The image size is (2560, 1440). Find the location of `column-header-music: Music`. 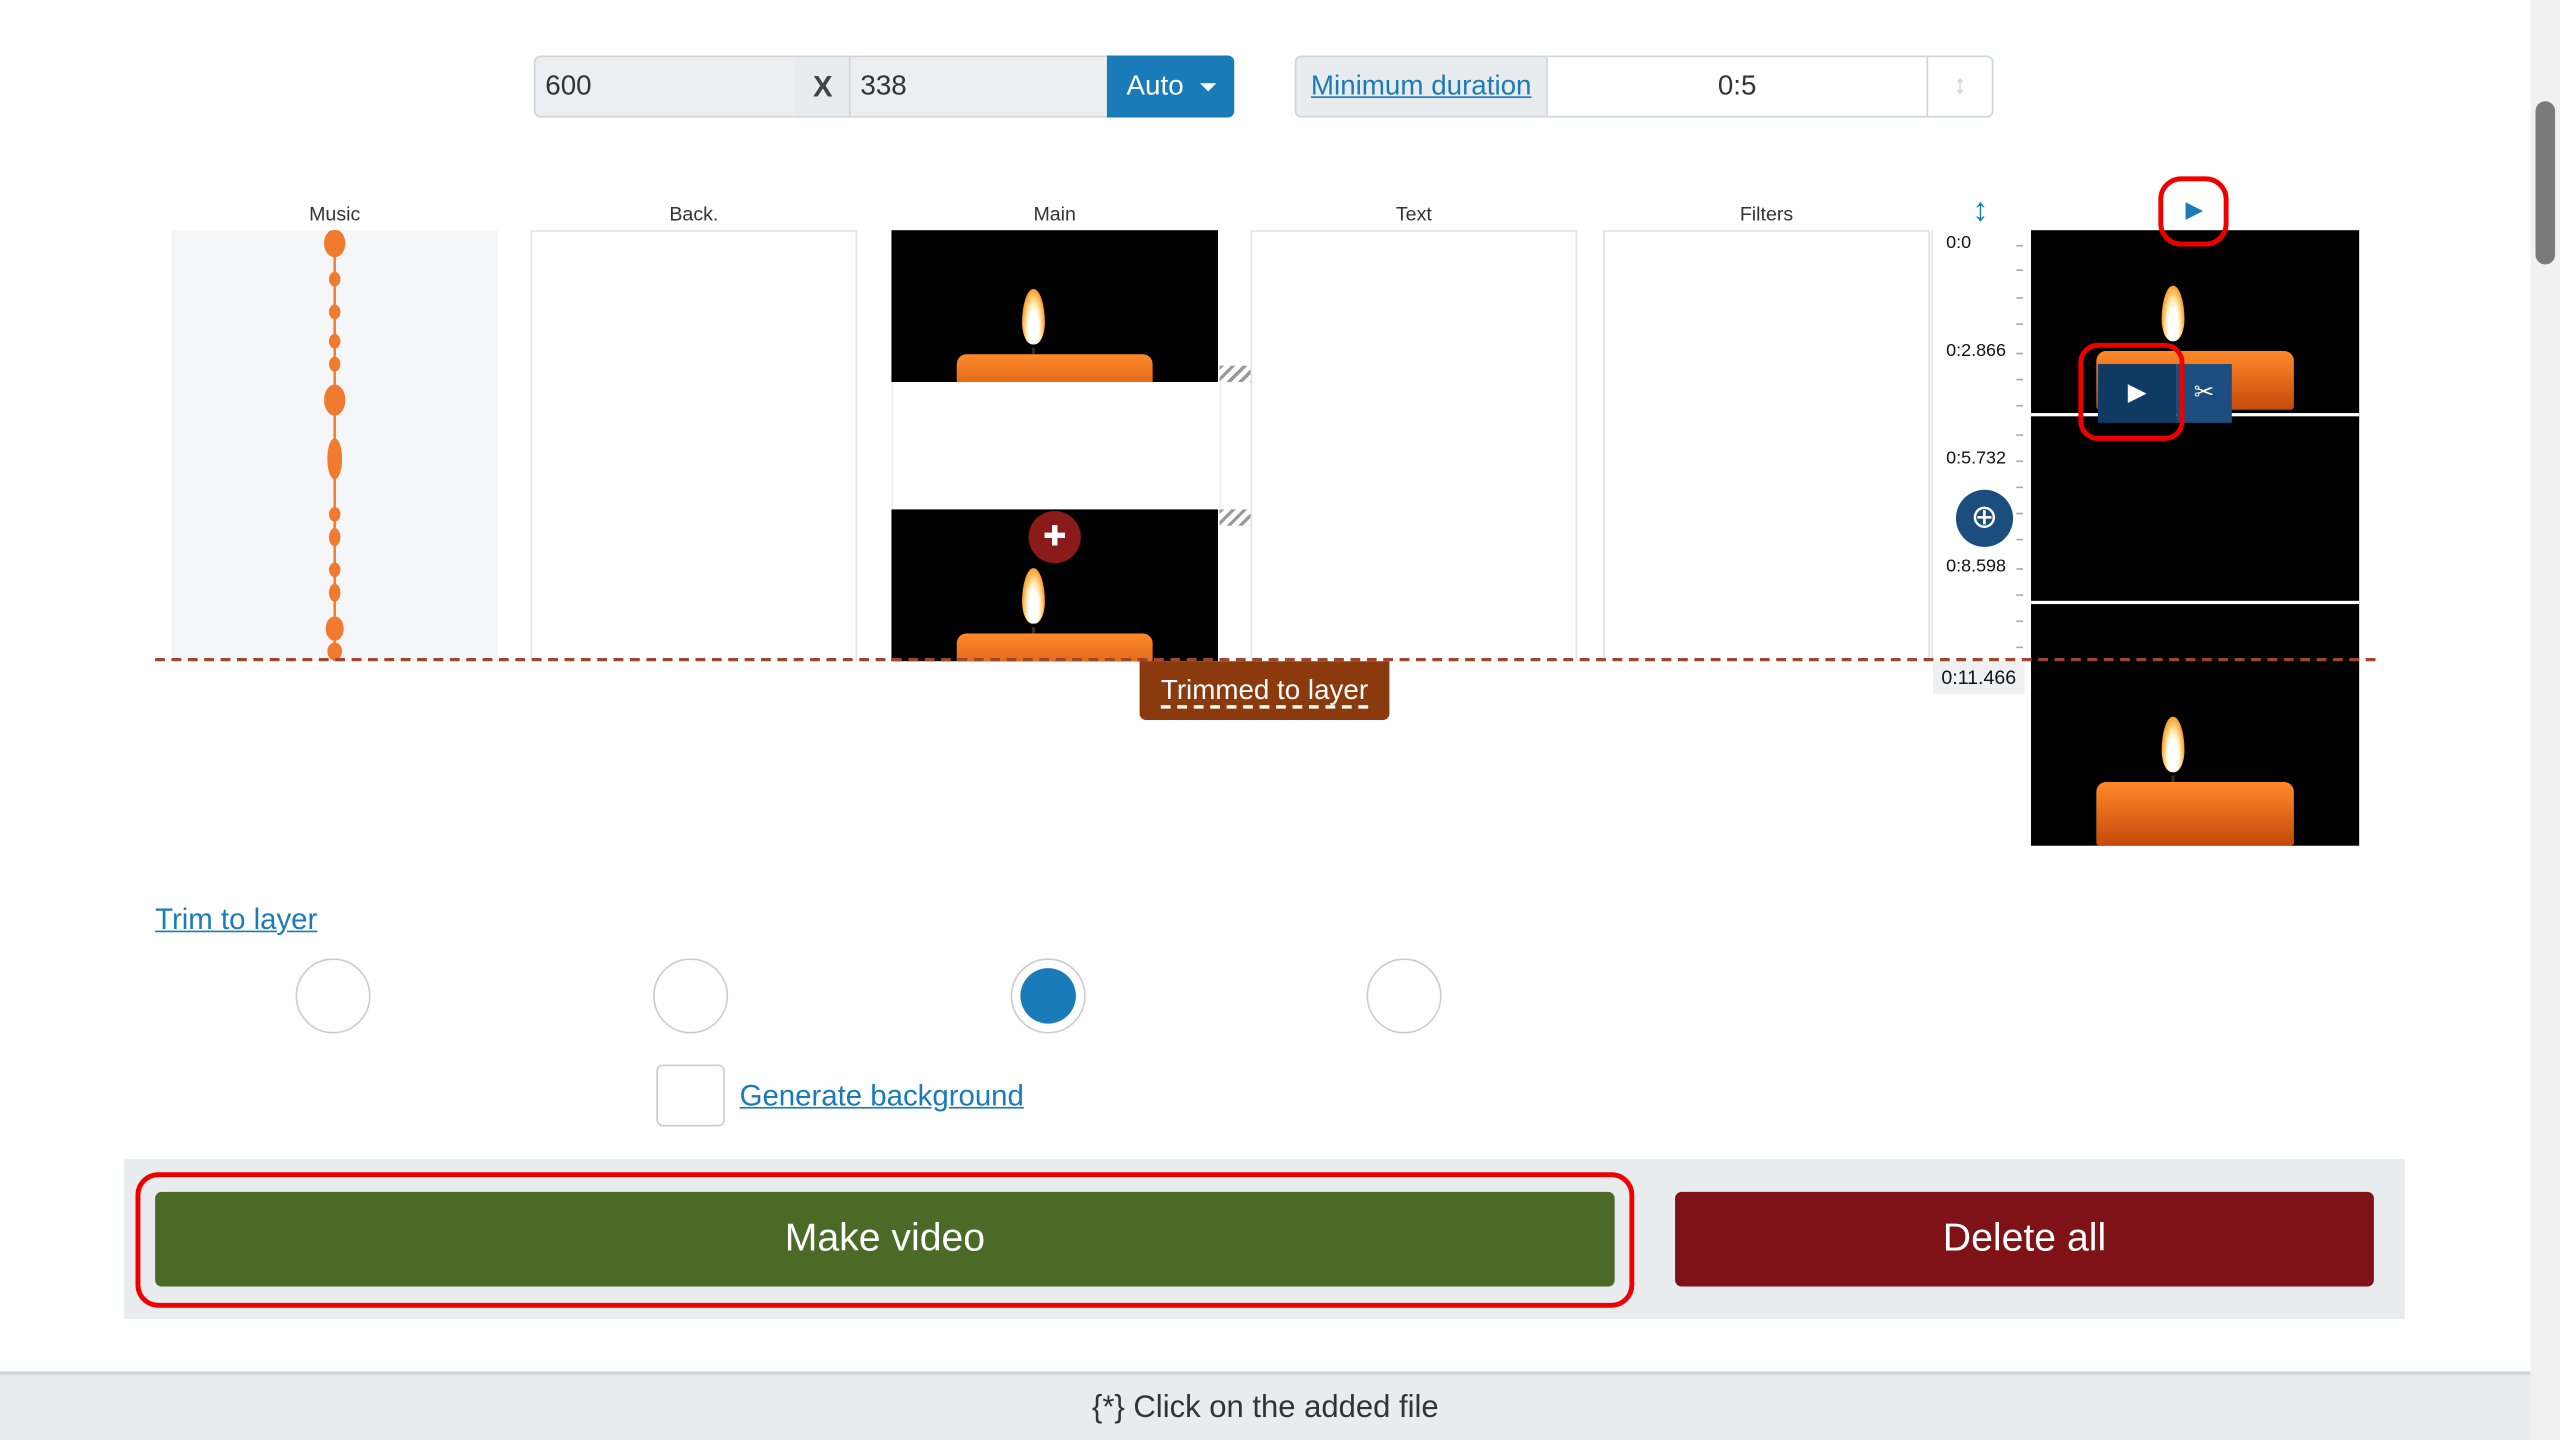

column-header-music: Music is located at coordinates (335, 214).